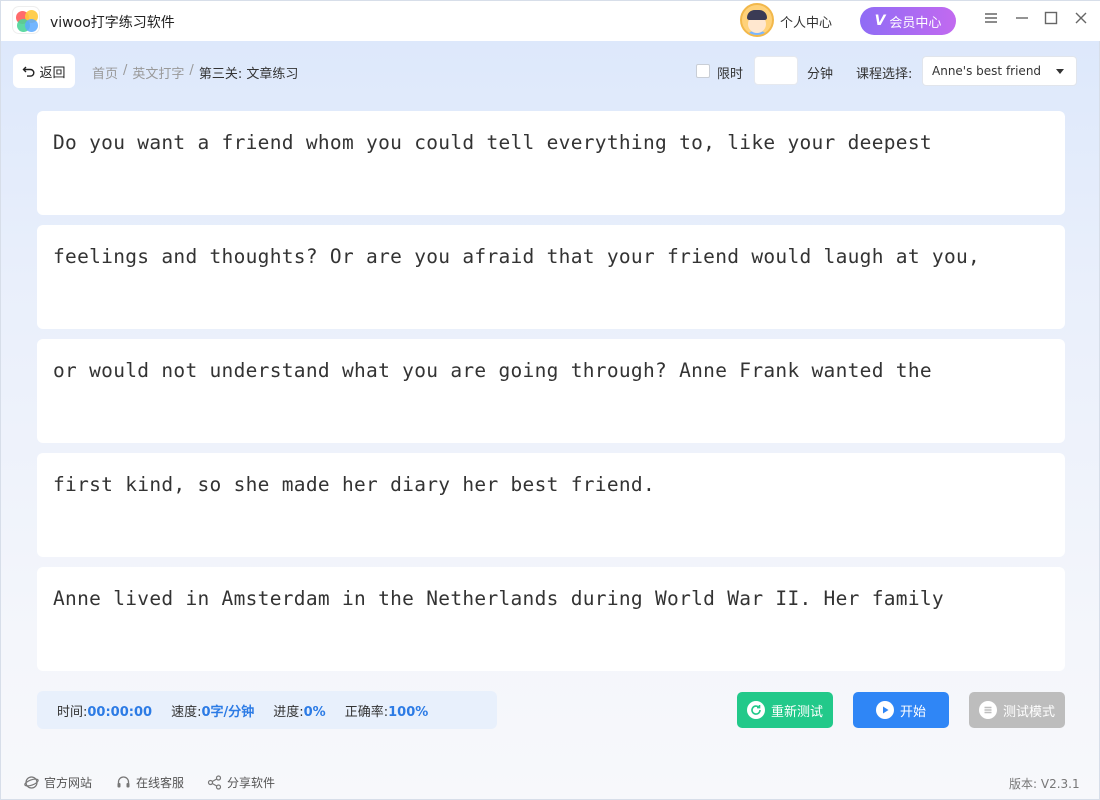 This screenshot has width=1100, height=800. Describe the element at coordinates (757, 20) in the screenshot. I see `avatar` at that location.